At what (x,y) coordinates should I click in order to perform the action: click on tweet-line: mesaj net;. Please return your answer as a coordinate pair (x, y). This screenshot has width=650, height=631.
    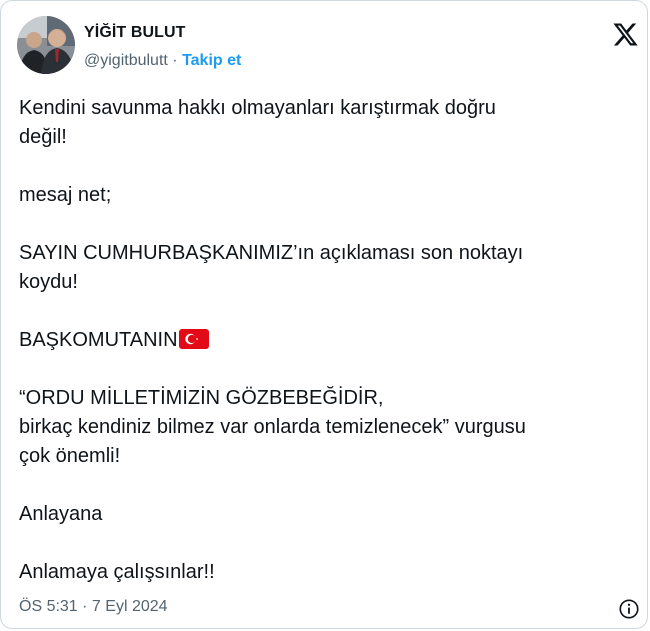
    Looking at the image, I should click on (65, 195).